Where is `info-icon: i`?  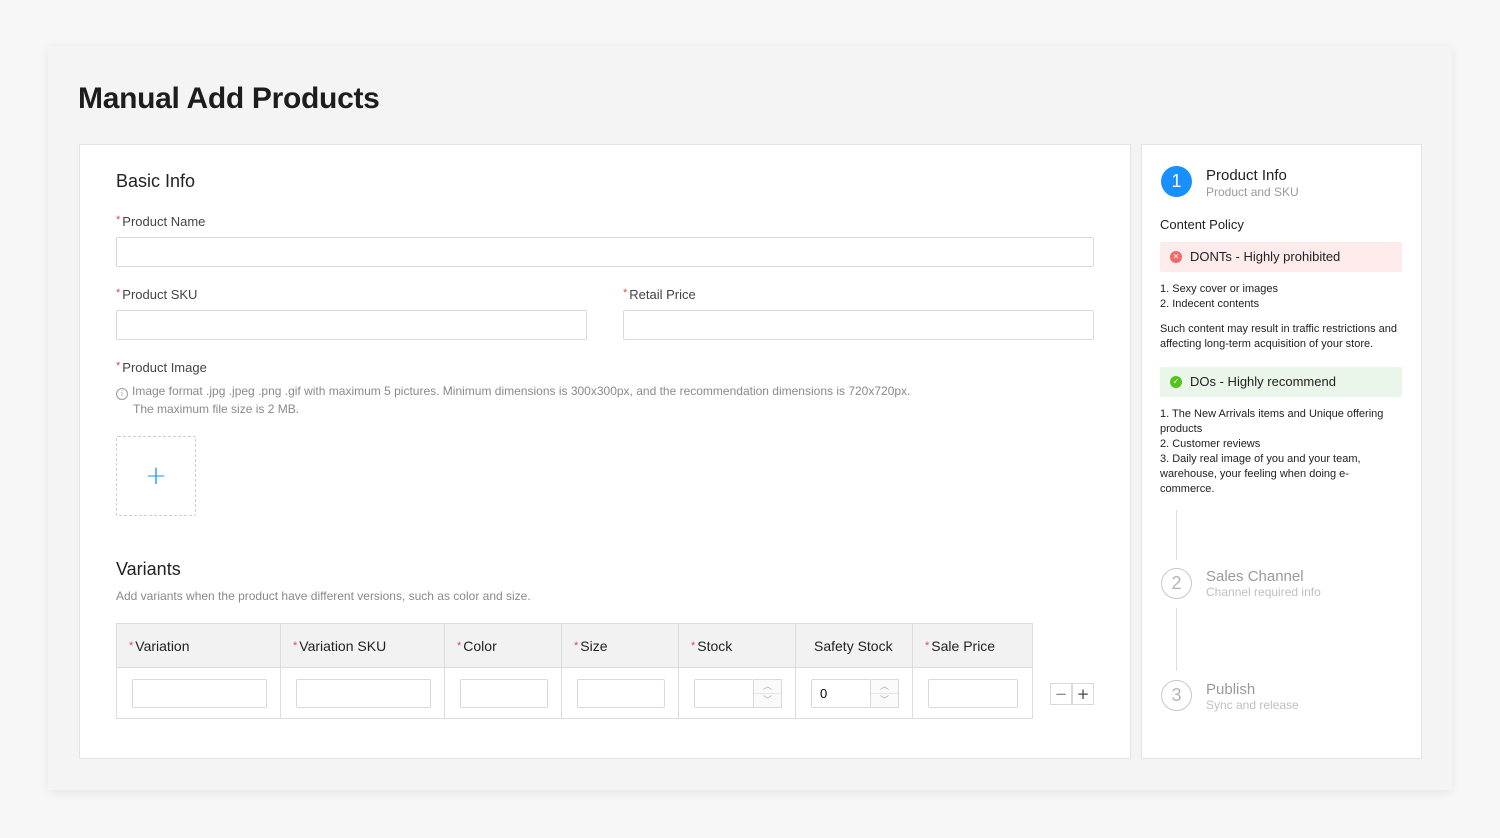 info-icon: i is located at coordinates (122, 394).